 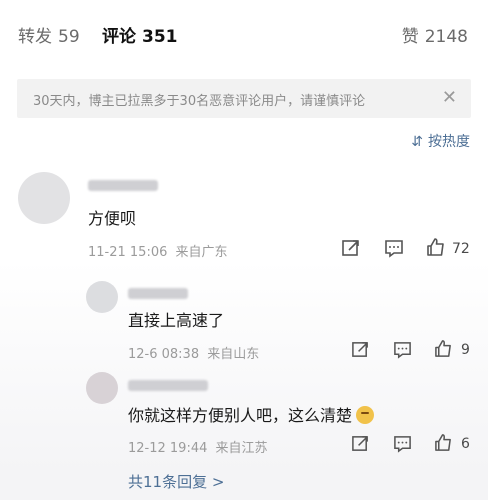 I want to click on reply-text: 直接上高速了, so click(x=176, y=320).